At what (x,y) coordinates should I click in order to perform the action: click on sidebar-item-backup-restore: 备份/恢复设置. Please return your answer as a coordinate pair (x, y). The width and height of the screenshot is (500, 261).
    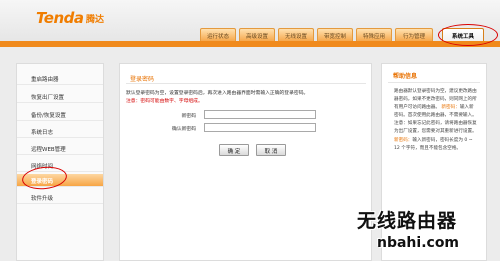
    Looking at the image, I should click on (60, 114).